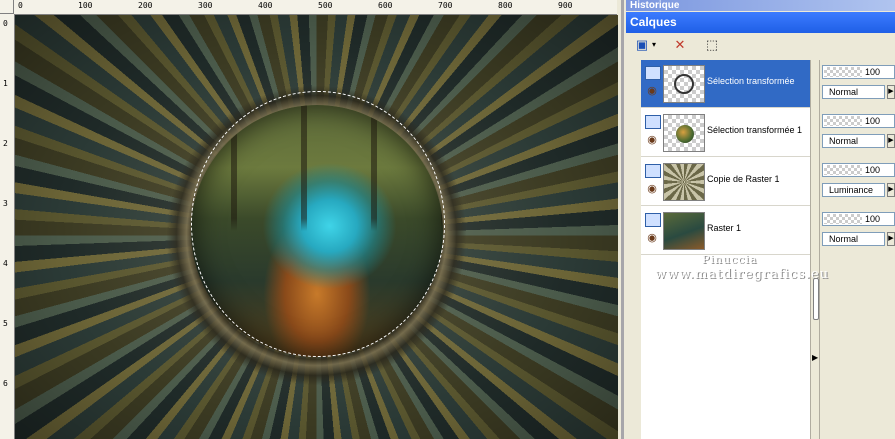  Describe the element at coordinates (385, 5) in the screenshot. I see `ruler-top-label: 600` at that location.